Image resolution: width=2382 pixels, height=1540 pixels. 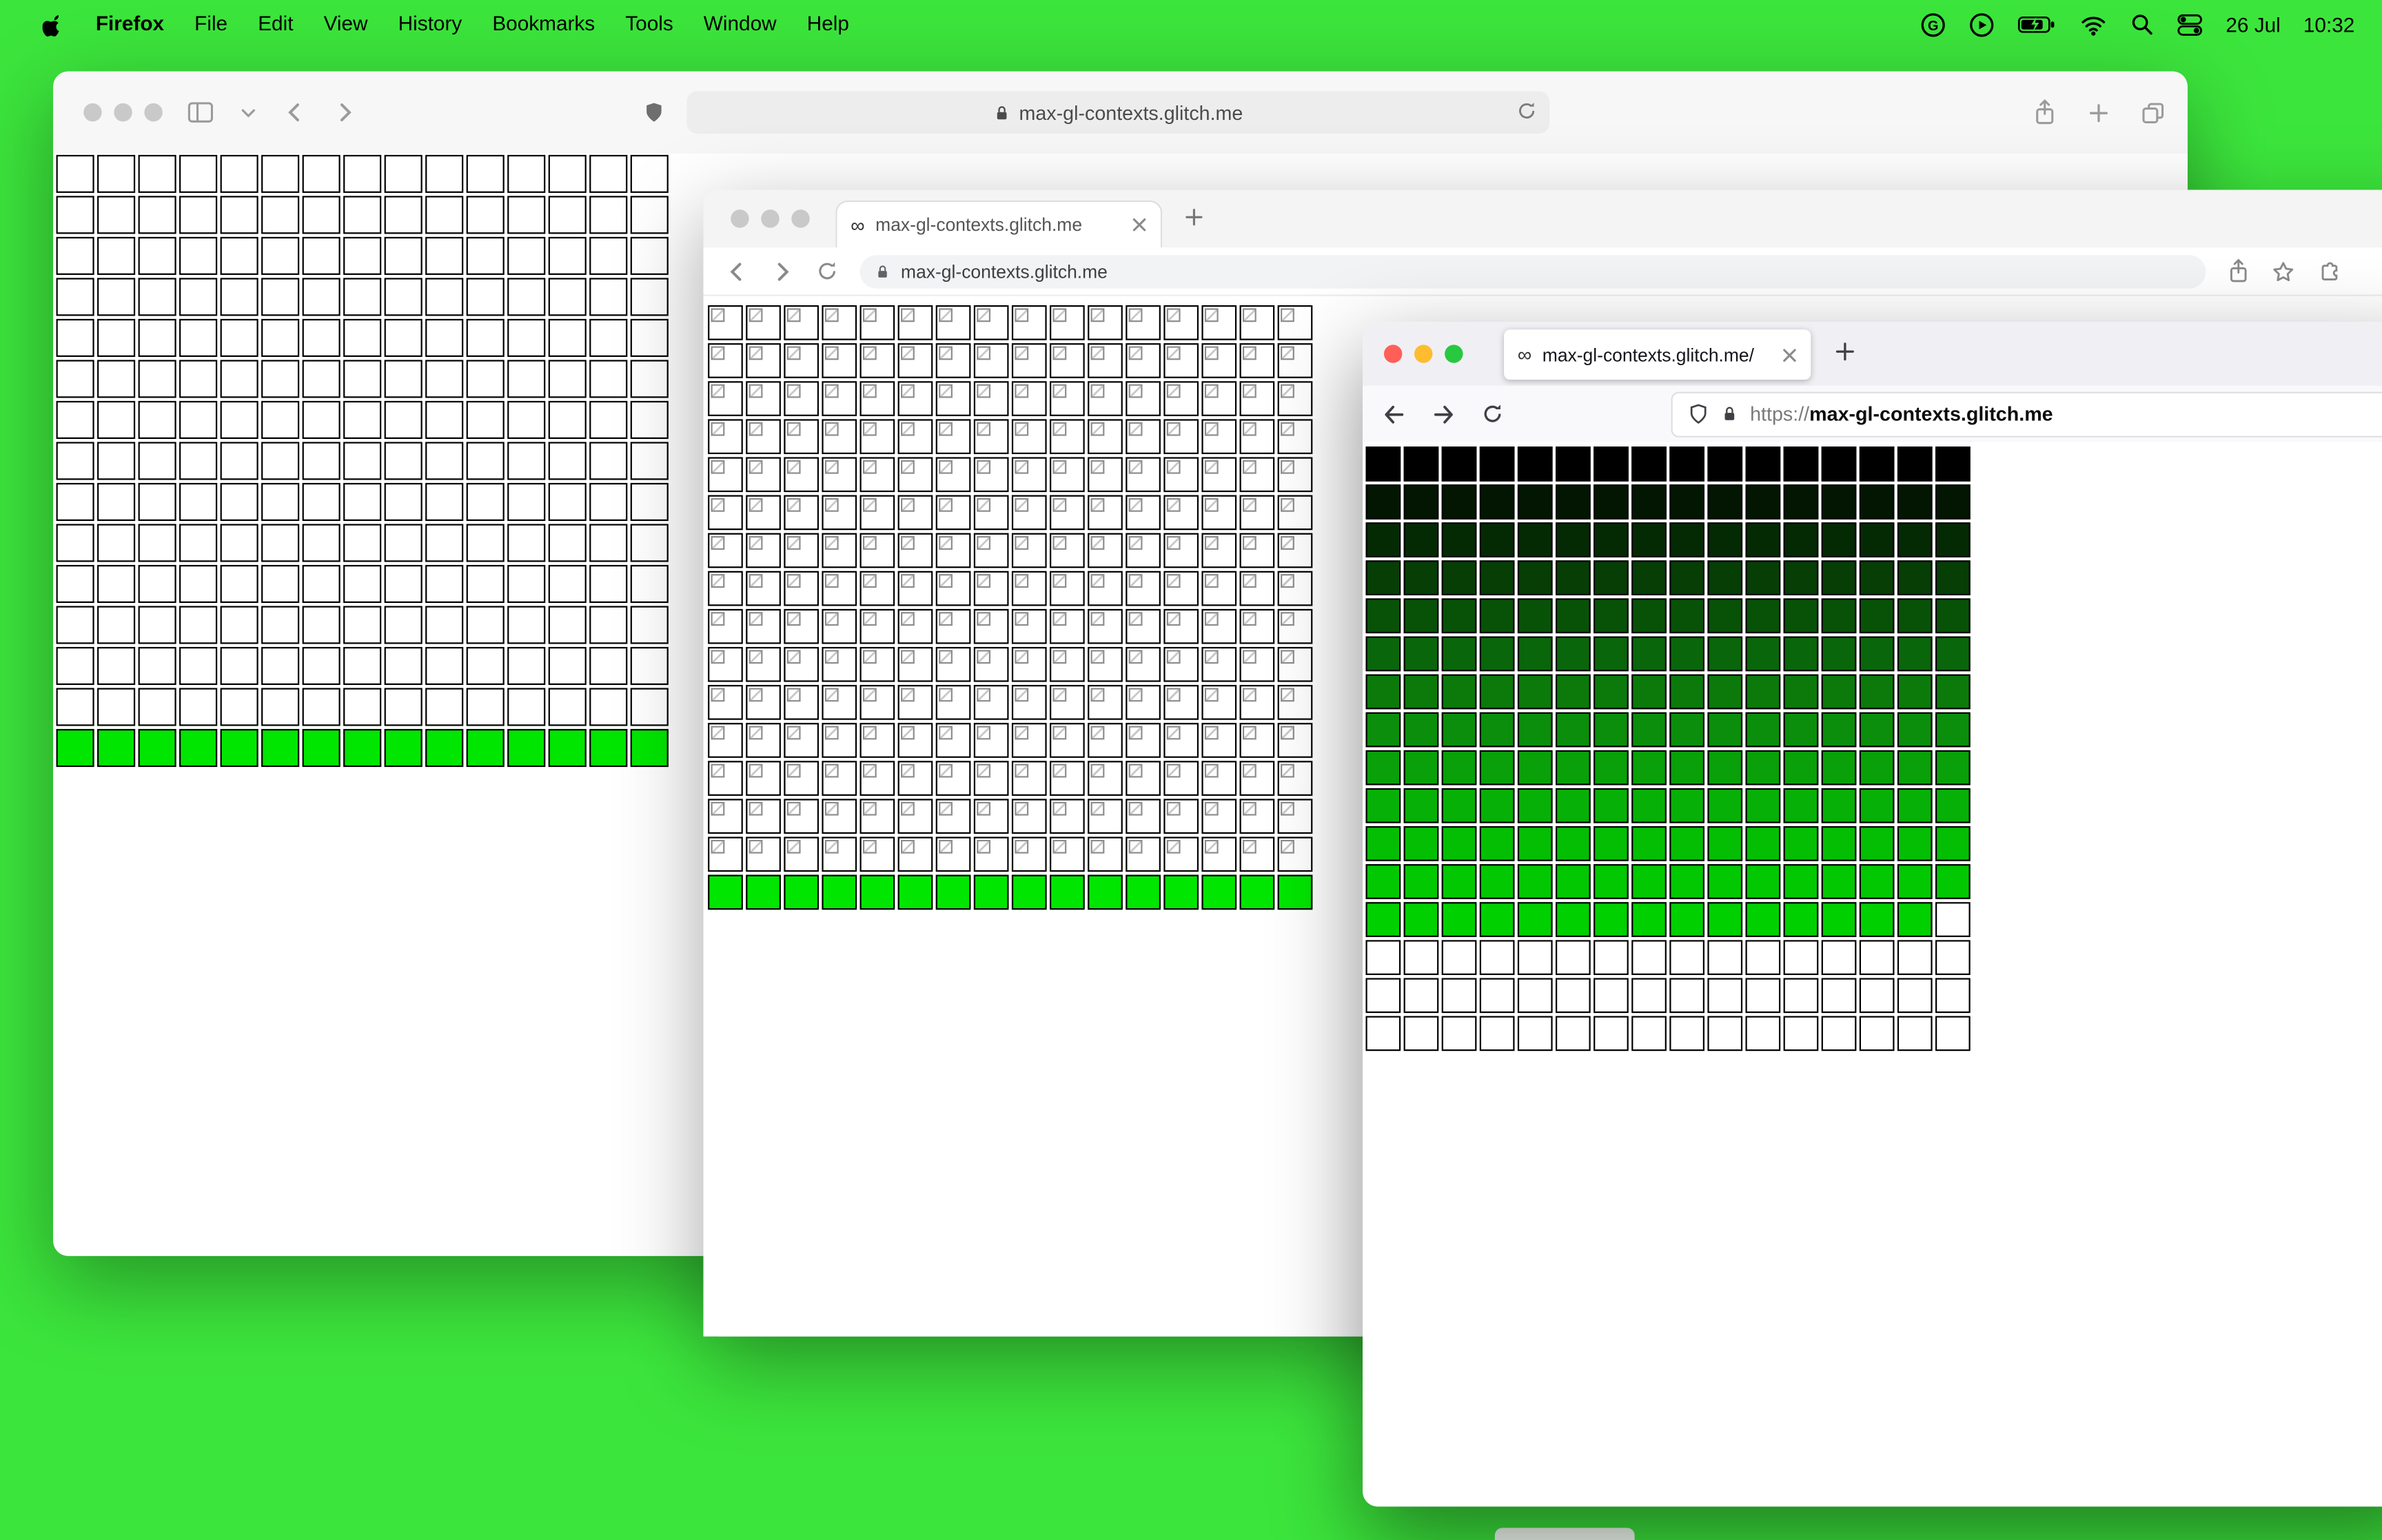 I want to click on firefox-url-field: https://max-gl-contexts.glitch.me, so click(x=2027, y=413).